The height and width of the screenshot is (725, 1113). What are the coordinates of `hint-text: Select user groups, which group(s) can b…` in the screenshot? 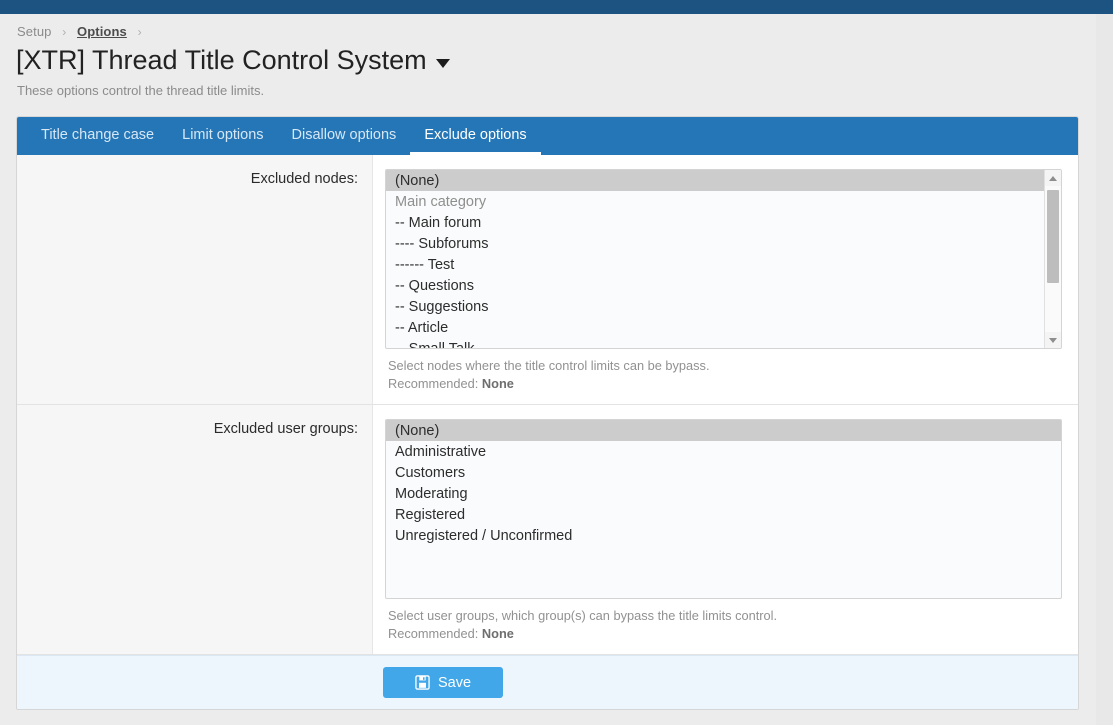 It's located at (583, 615).